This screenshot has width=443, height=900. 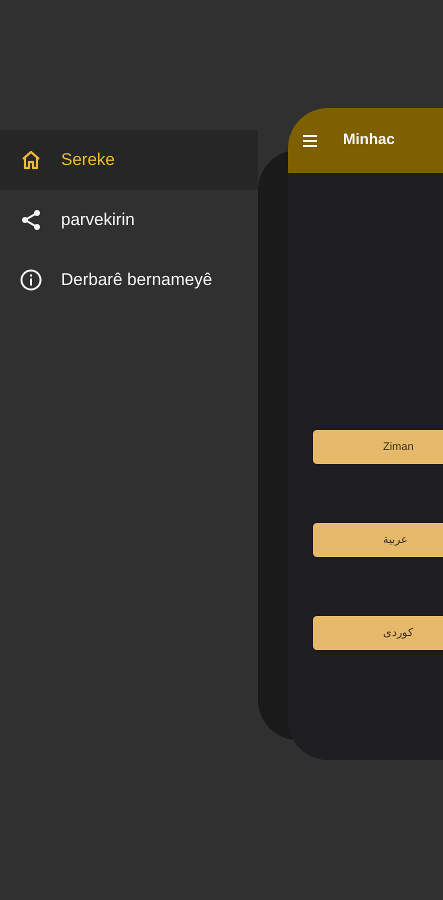 I want to click on drawer-item: parvekirin, so click(x=129, y=220).